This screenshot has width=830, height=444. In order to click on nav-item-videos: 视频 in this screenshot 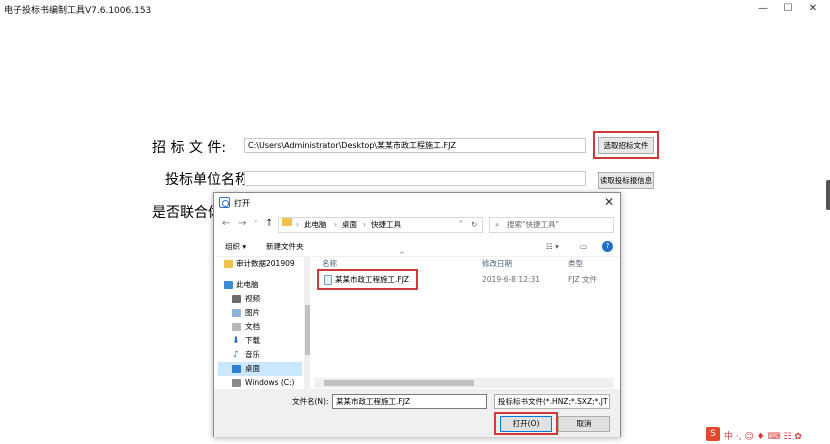, I will do `click(260, 299)`.